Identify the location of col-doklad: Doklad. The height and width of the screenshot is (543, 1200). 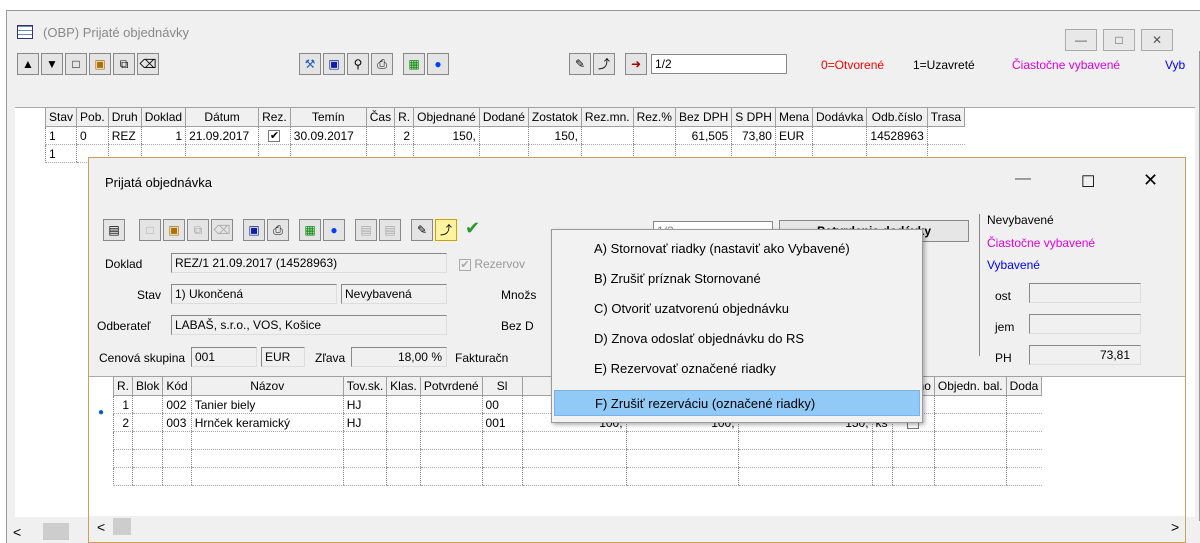
(163, 117).